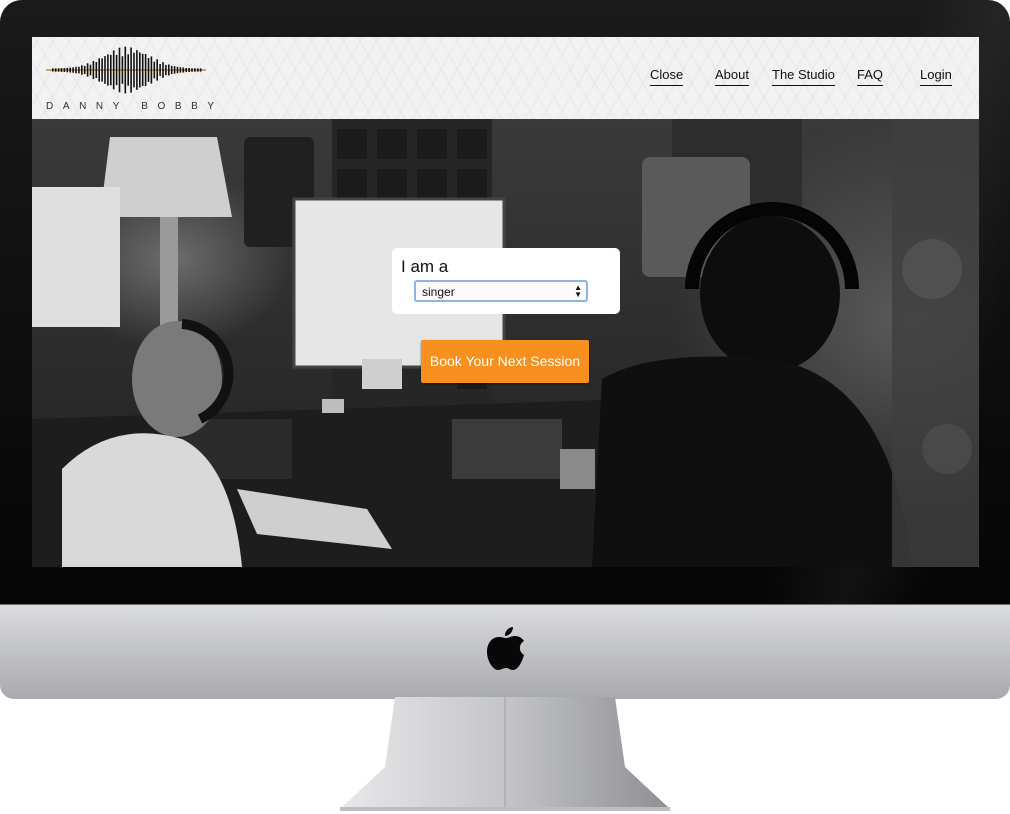  What do you see at coordinates (505, 754) in the screenshot?
I see `monitor-stand` at bounding box center [505, 754].